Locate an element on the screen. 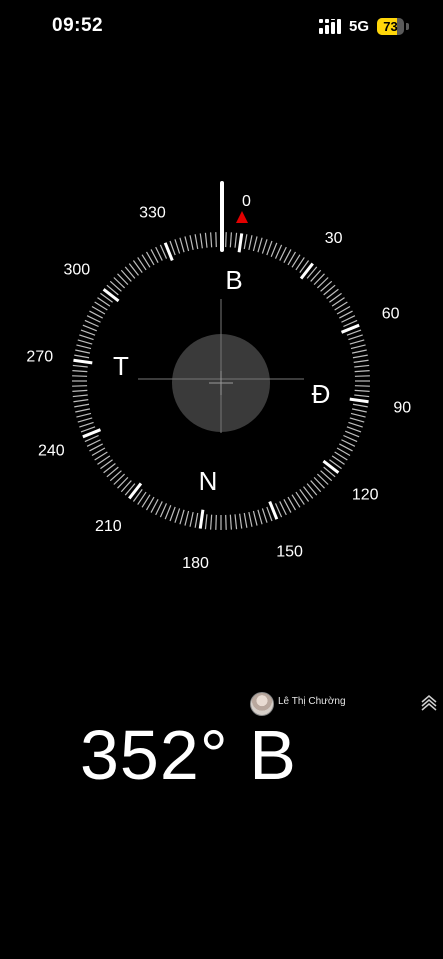  cardinal-south: N is located at coordinates (208, 481).